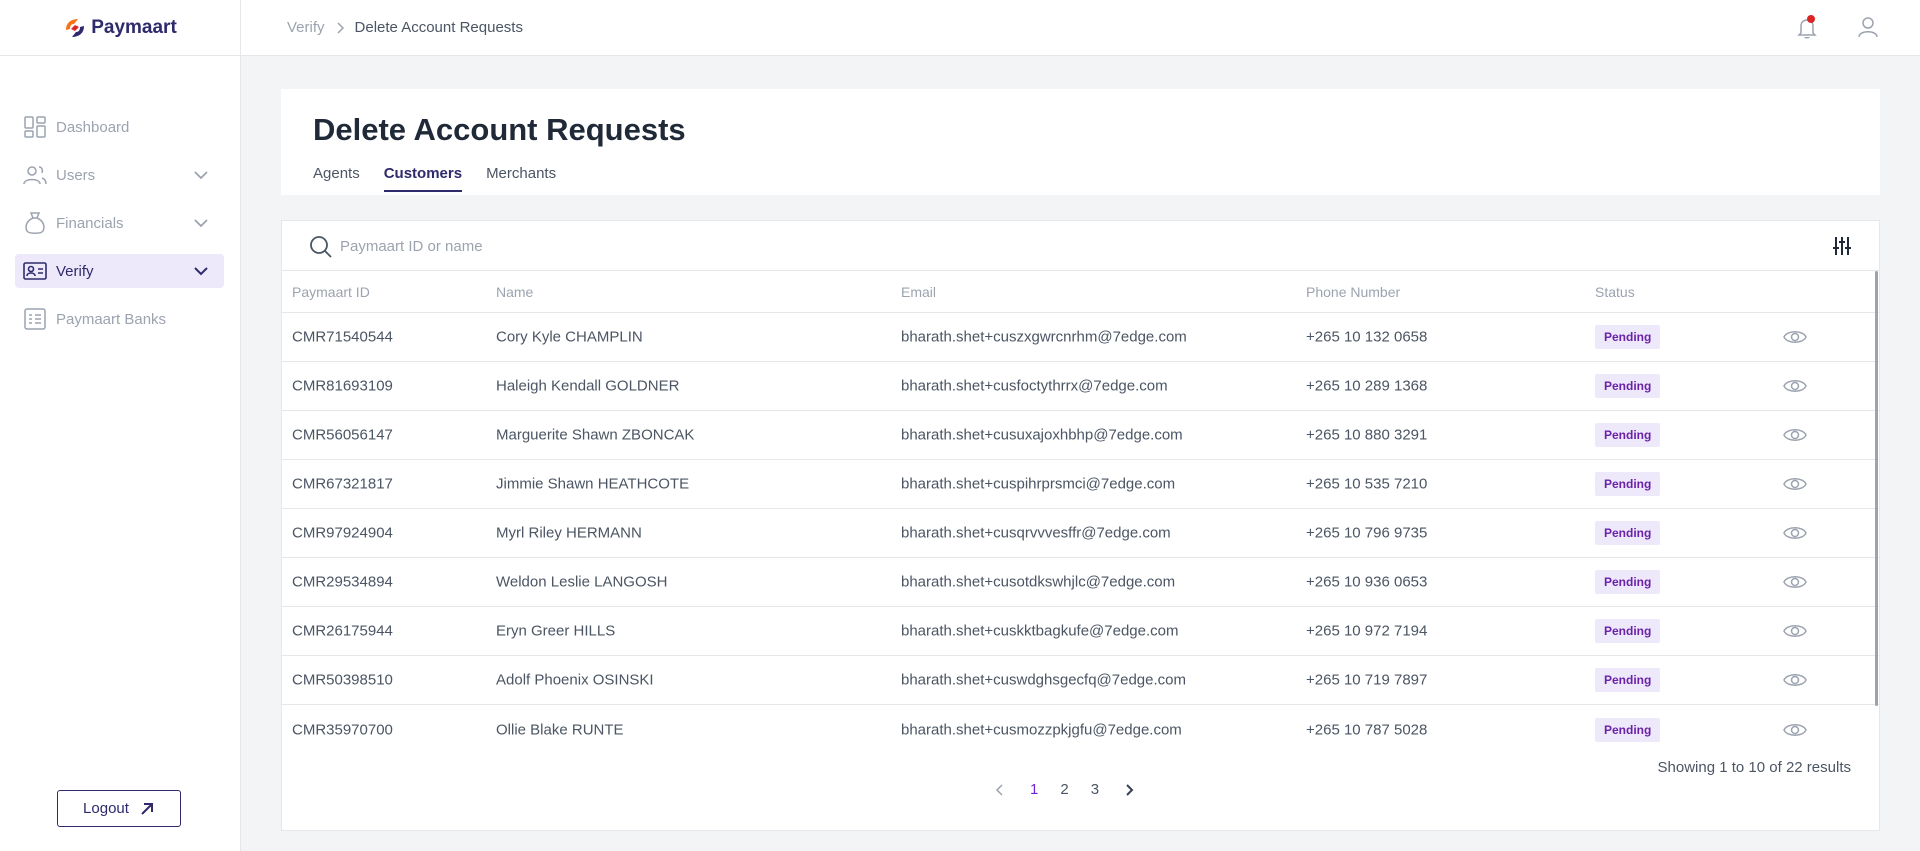  What do you see at coordinates (35, 127) in the screenshot?
I see `dashboard-icon` at bounding box center [35, 127].